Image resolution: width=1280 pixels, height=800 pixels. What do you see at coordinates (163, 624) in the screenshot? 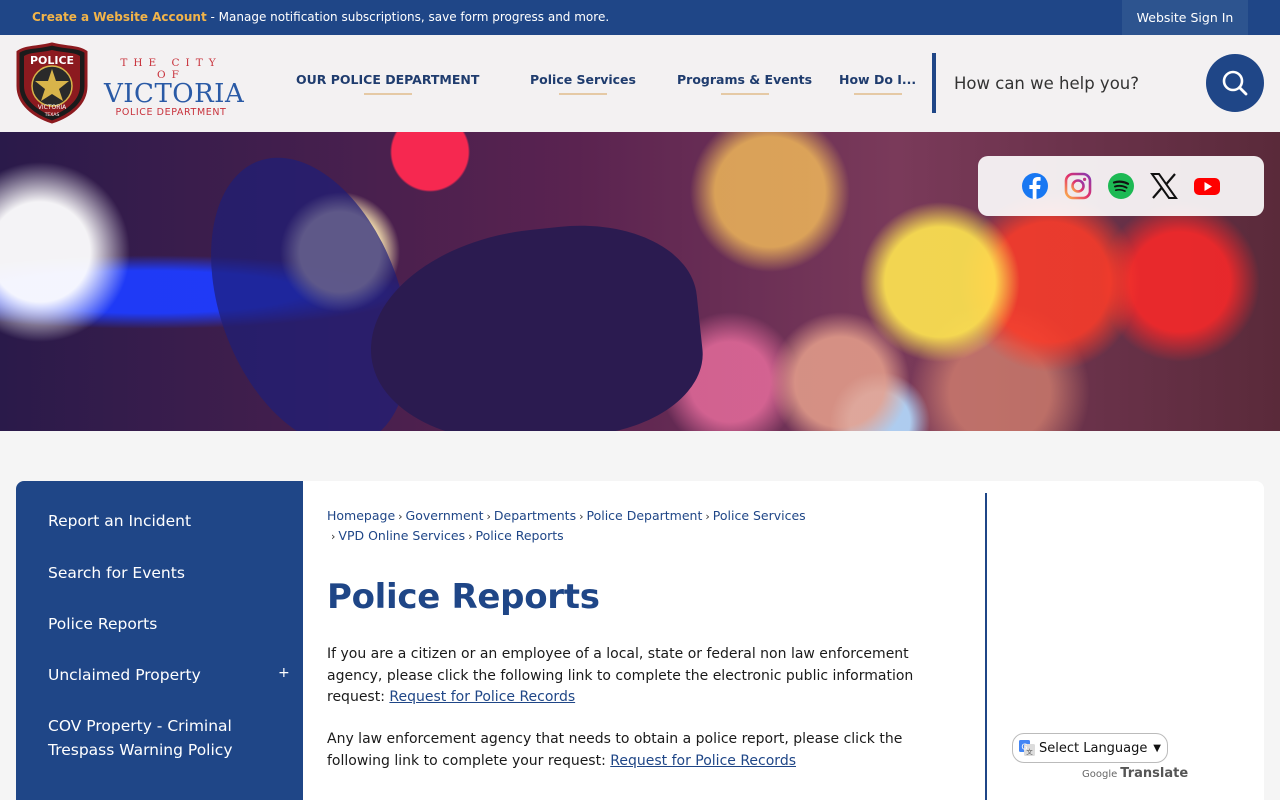
I see `sidebar-item-police-reports: Police Reports` at bounding box center [163, 624].